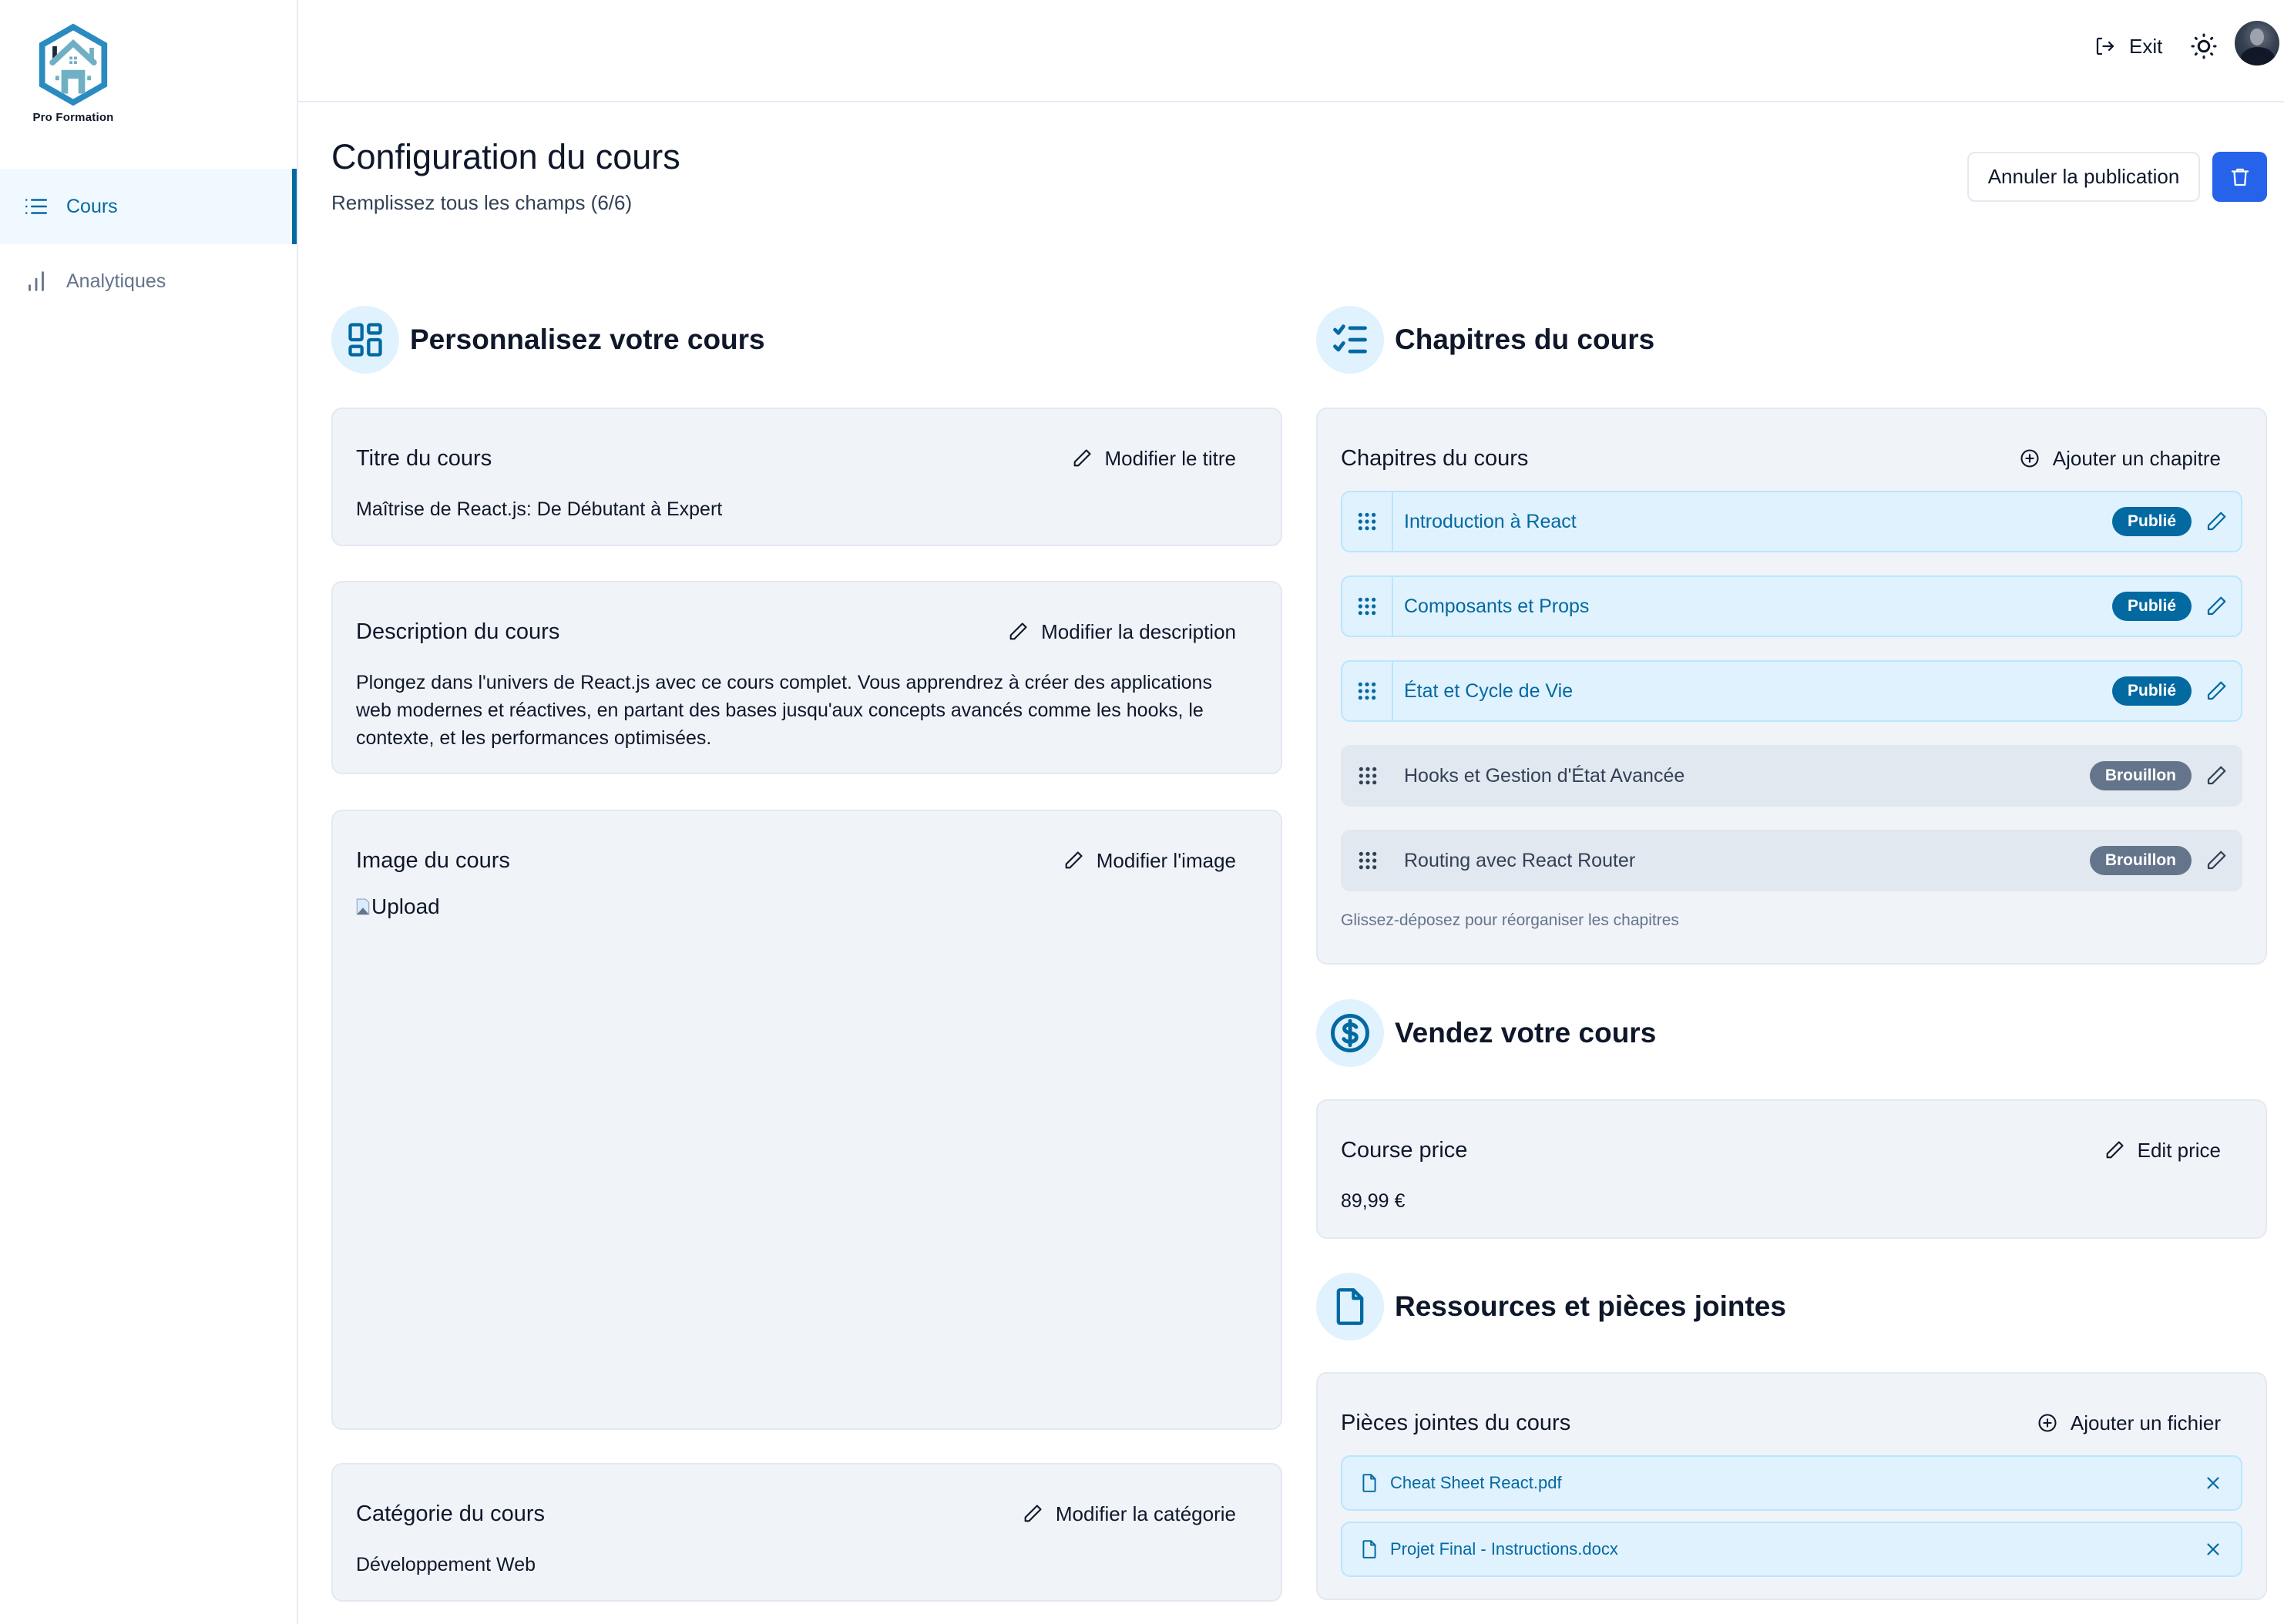 The width and height of the screenshot is (2284, 1624). Describe the element at coordinates (92, 206) in the screenshot. I see `sidebar-item-label: Cours` at that location.